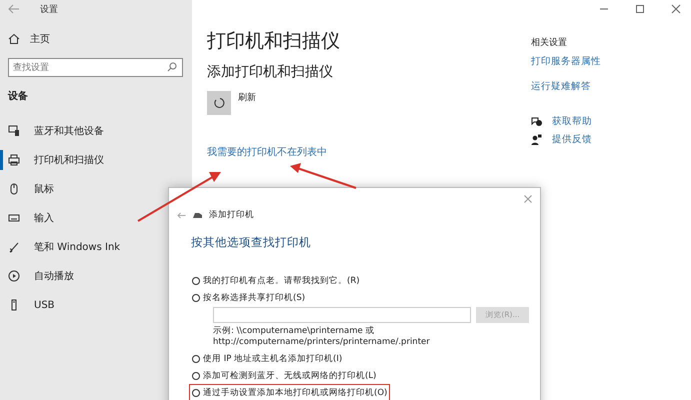 The height and width of the screenshot is (400, 691). Describe the element at coordinates (267, 358) in the screenshot. I see `radio-option: 使用 IP 地址或主机名添加打印机(I)` at that location.